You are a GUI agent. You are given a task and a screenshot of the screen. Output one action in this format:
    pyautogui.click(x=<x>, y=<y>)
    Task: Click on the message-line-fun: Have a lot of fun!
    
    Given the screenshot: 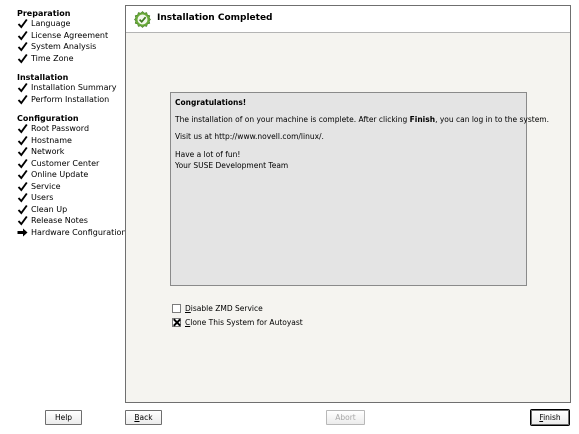 What is the action you would take?
    pyautogui.click(x=208, y=154)
    